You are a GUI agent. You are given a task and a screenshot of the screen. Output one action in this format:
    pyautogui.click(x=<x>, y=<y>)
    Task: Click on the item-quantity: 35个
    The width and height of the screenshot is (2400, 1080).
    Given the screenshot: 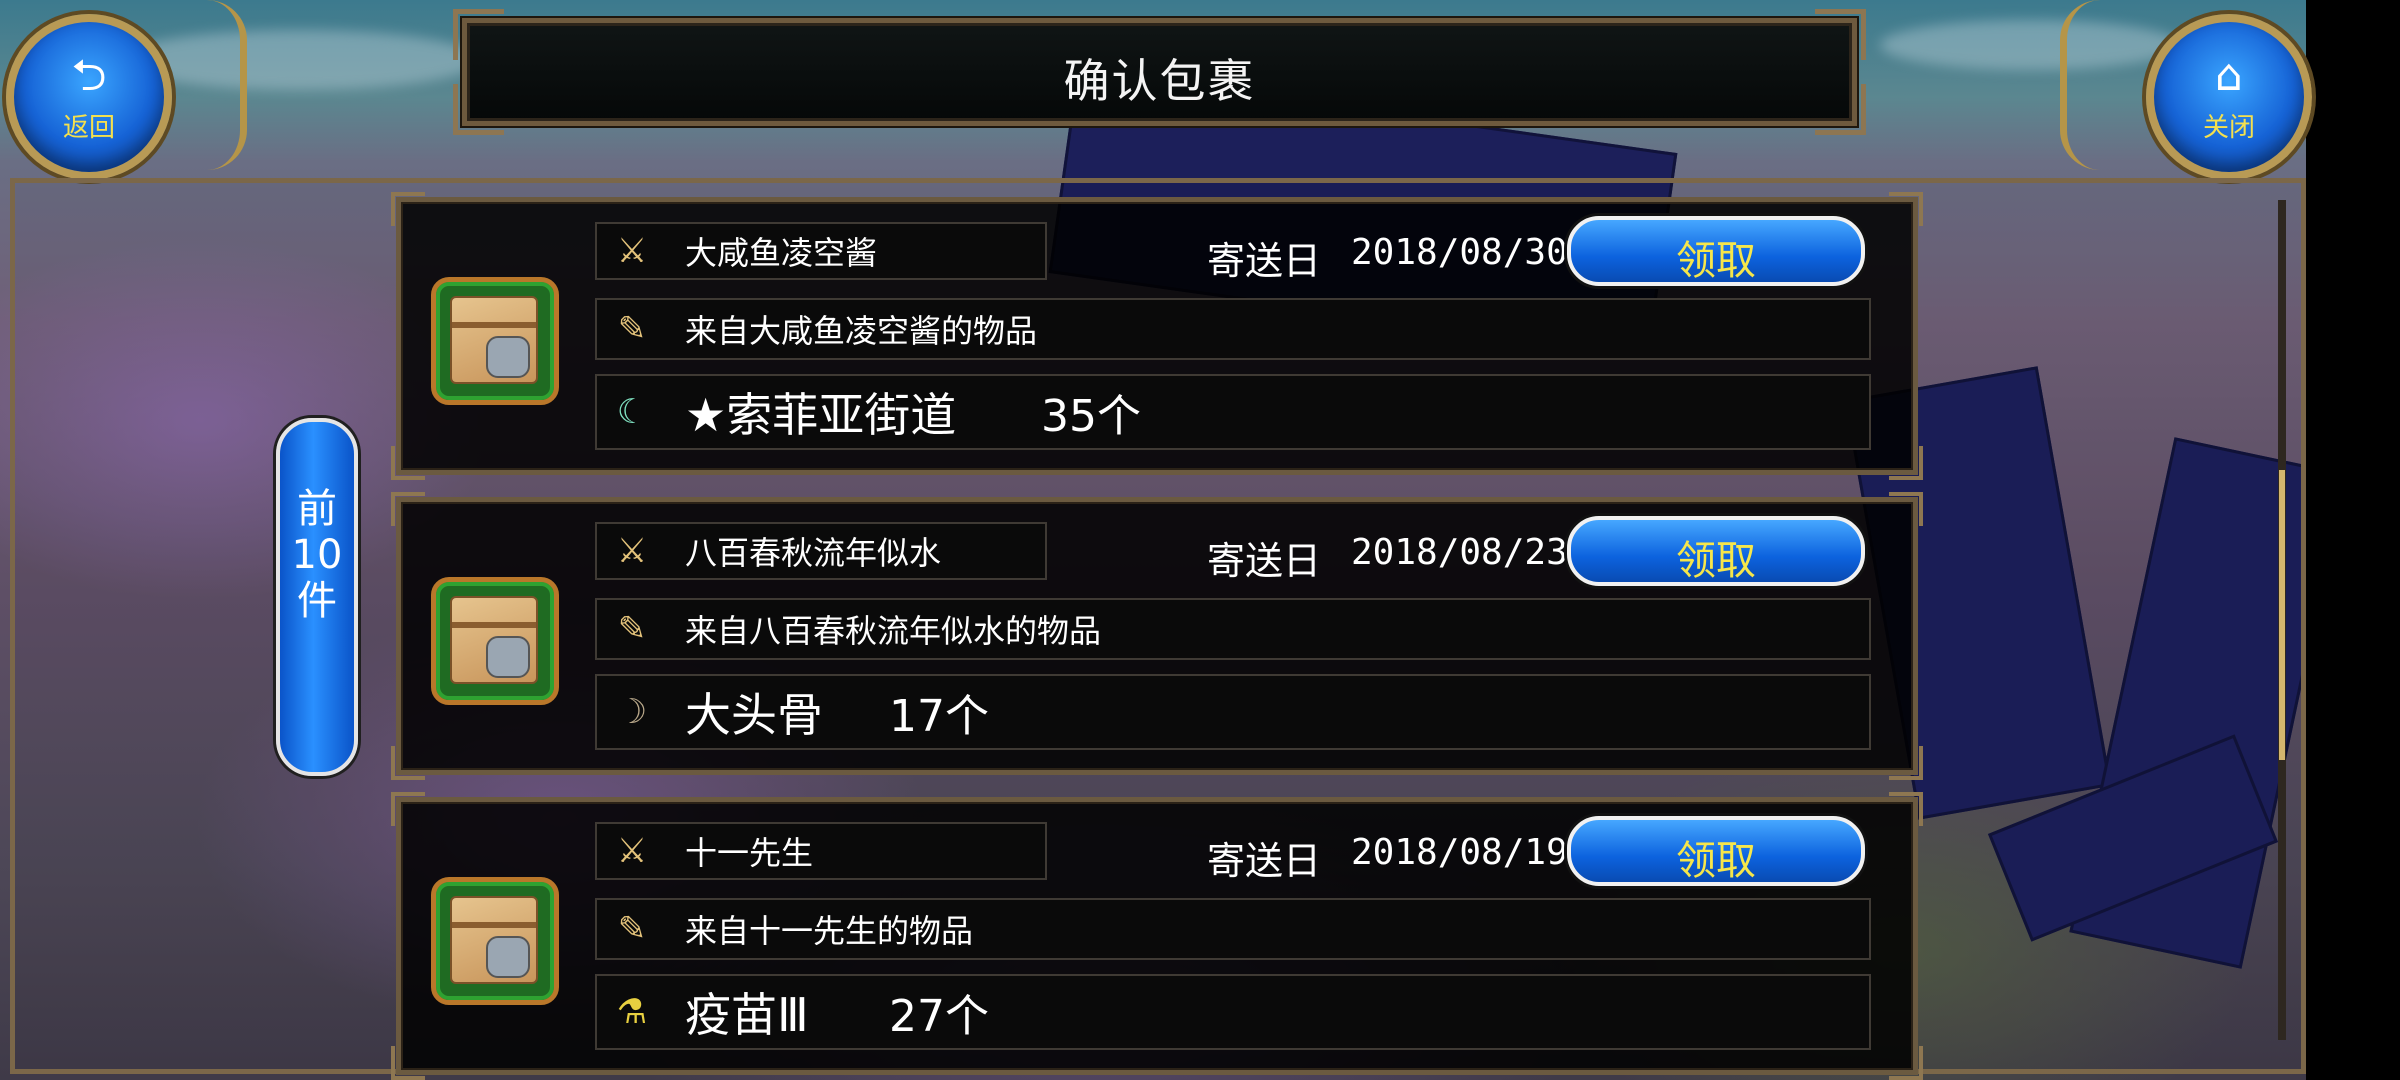 What is the action you would take?
    pyautogui.click(x=1091, y=416)
    